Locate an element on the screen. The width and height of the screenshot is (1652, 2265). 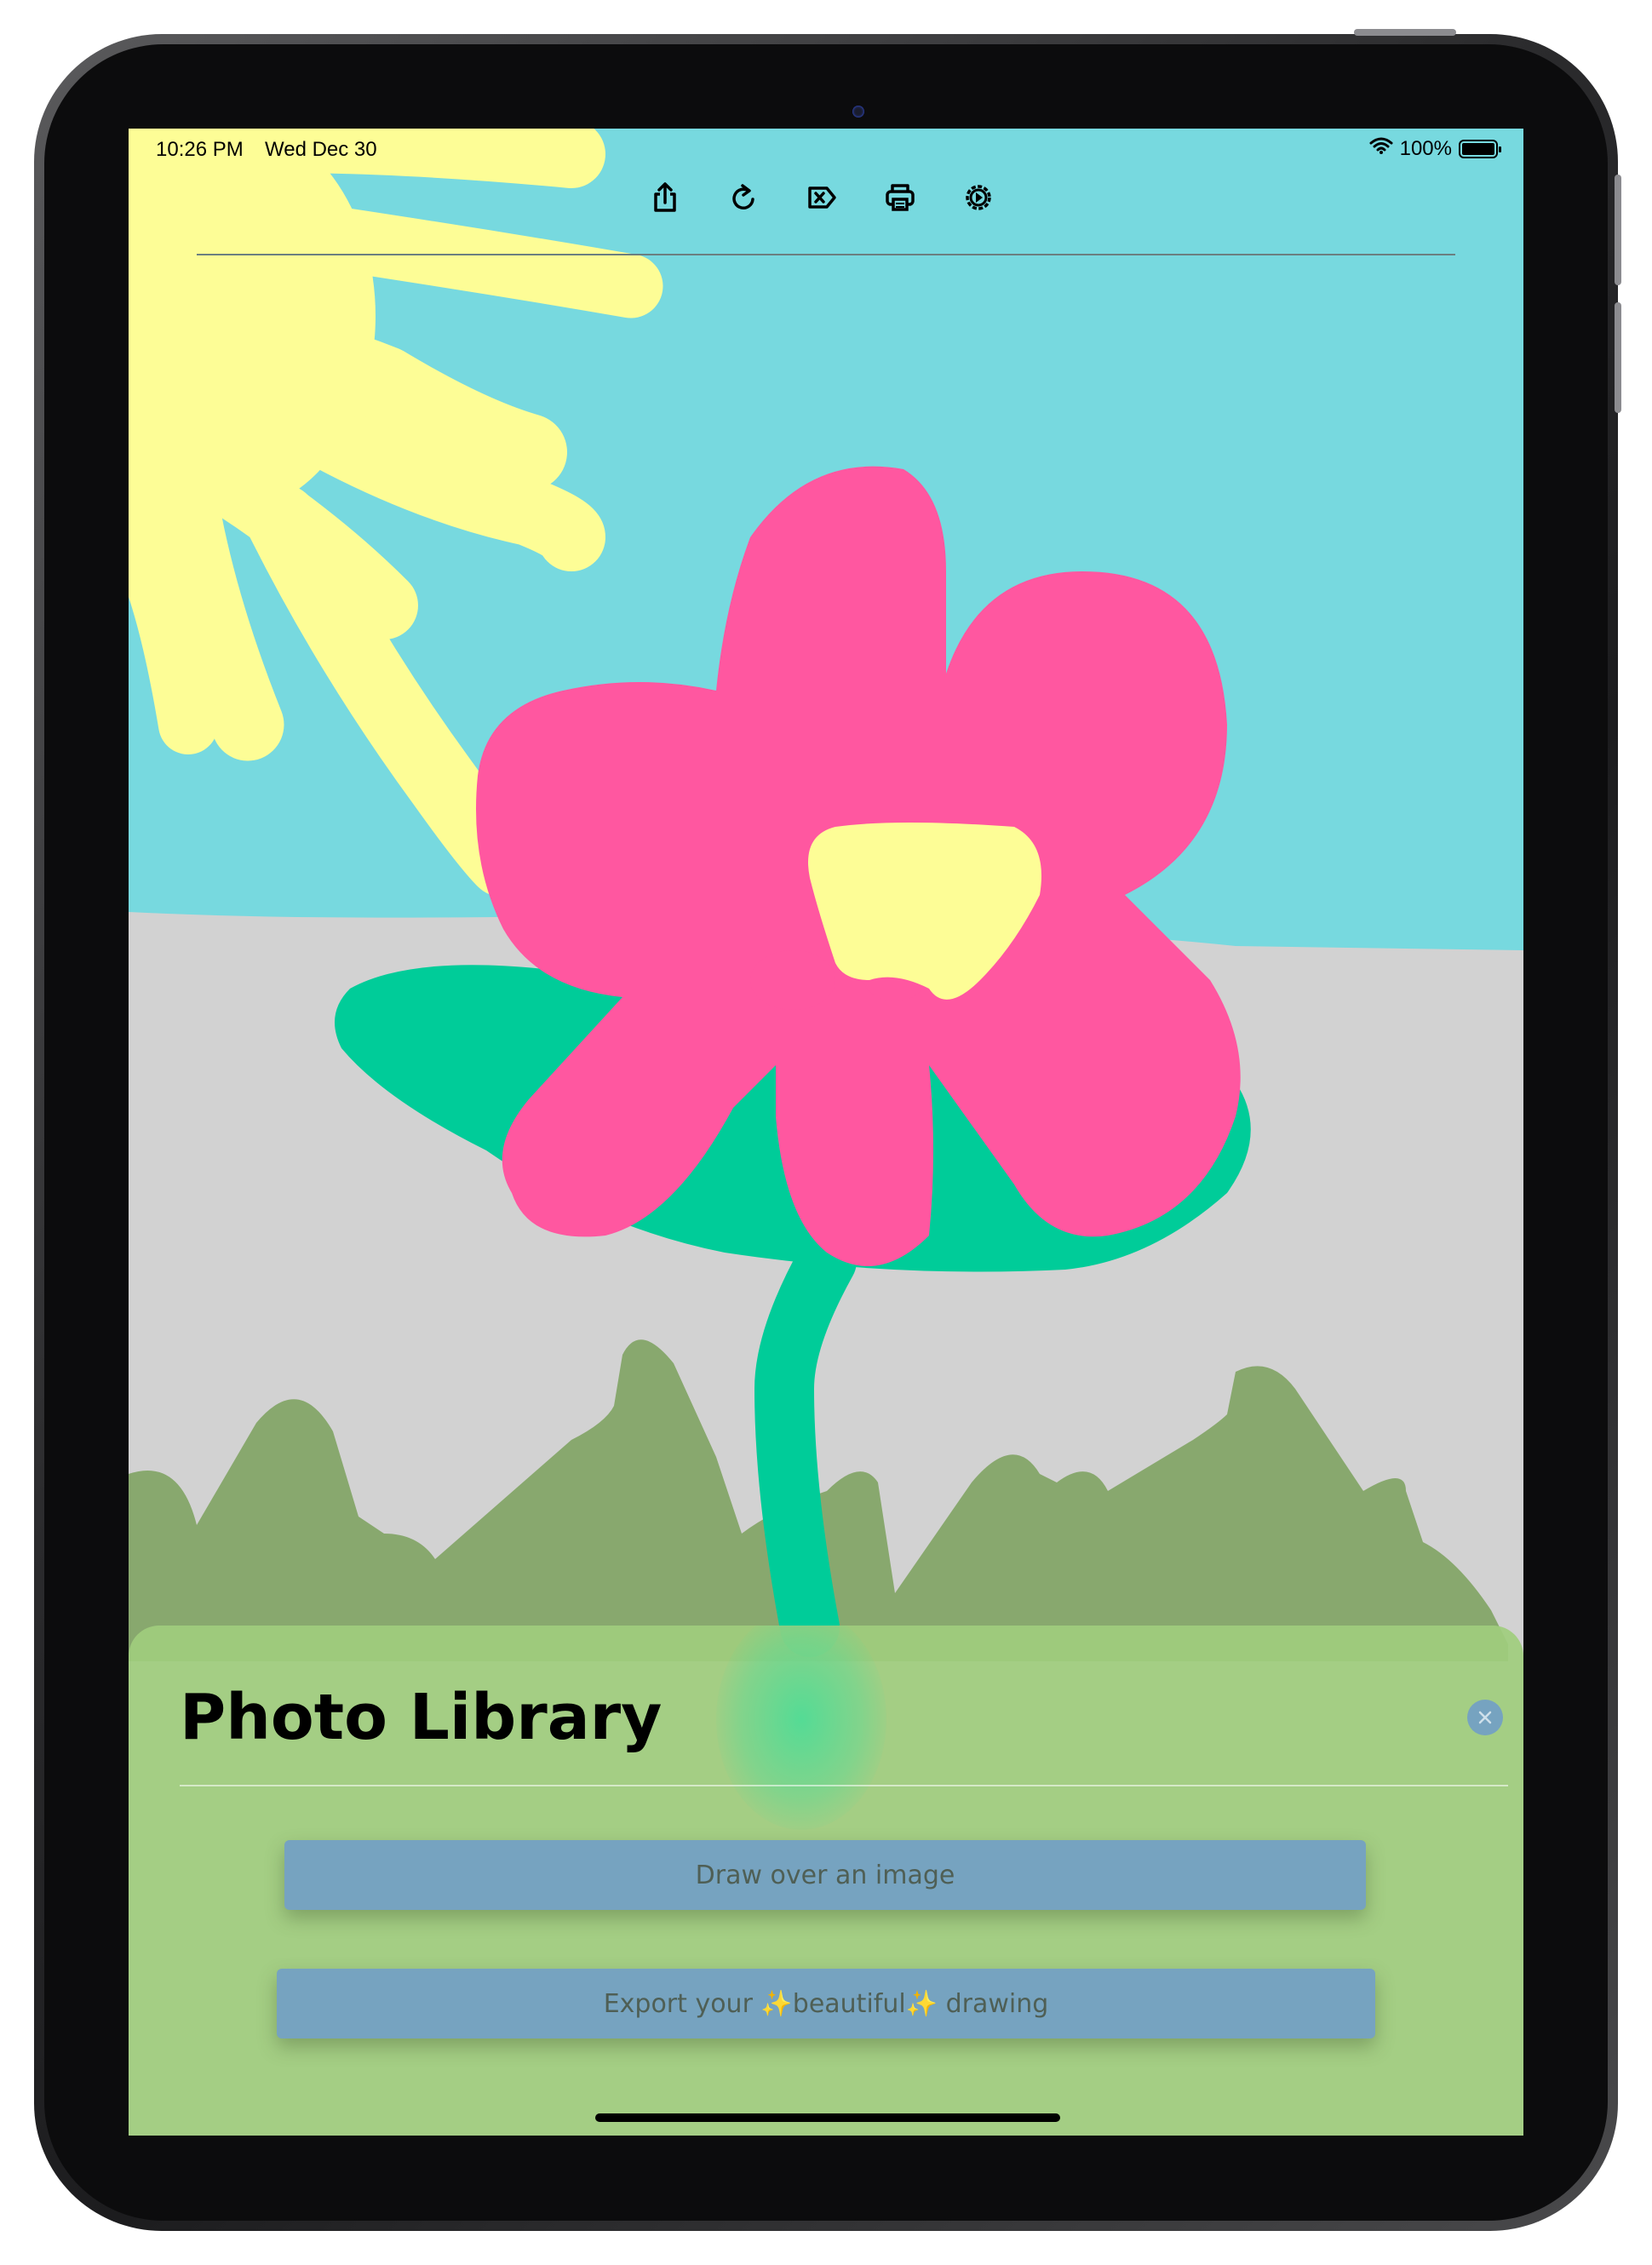
redo-button is located at coordinates (743, 197).